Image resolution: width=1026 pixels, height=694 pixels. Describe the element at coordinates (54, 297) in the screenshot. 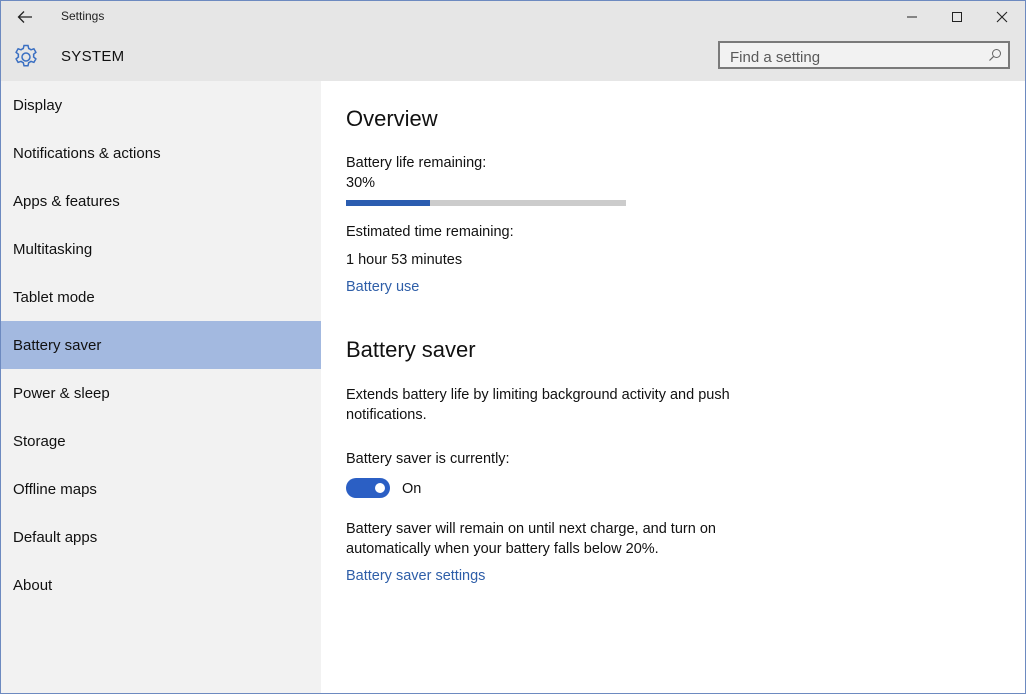

I see `sidebar-item-label: Tablet mode` at that location.